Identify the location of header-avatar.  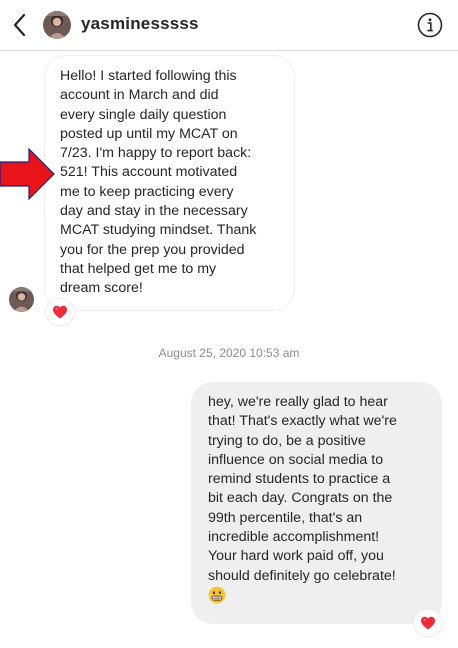
(57, 25).